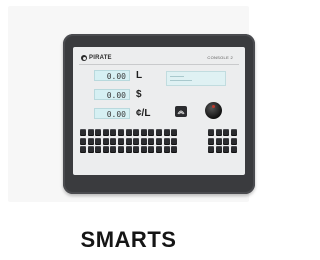  I want to click on message-display, so click(196, 78).